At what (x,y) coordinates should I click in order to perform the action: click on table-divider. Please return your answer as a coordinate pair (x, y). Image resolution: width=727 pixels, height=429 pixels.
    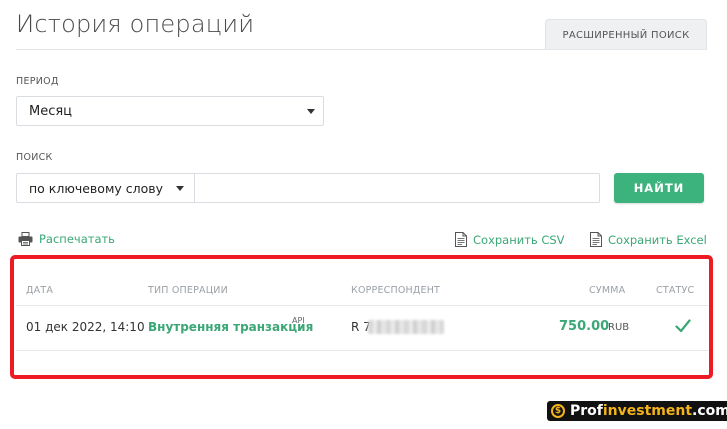
    Looking at the image, I should click on (362, 305).